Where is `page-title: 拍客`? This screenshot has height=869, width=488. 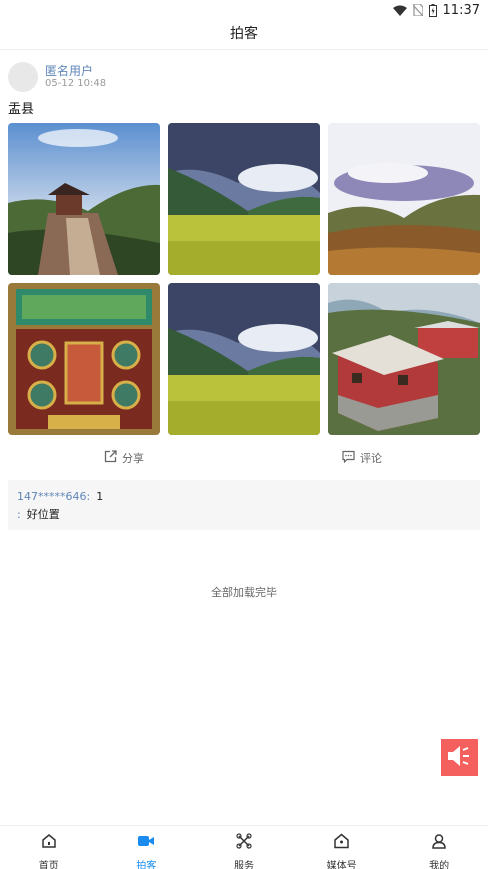 page-title: 拍客 is located at coordinates (244, 35).